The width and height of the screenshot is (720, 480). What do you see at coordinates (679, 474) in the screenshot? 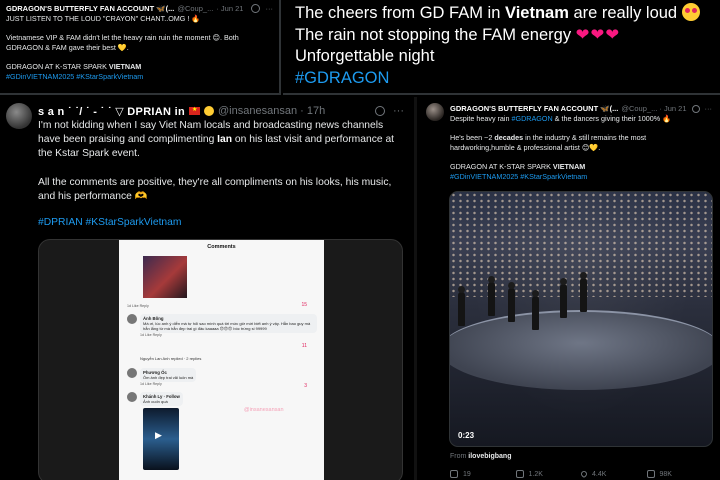
I see `views-button: 98K` at bounding box center [679, 474].